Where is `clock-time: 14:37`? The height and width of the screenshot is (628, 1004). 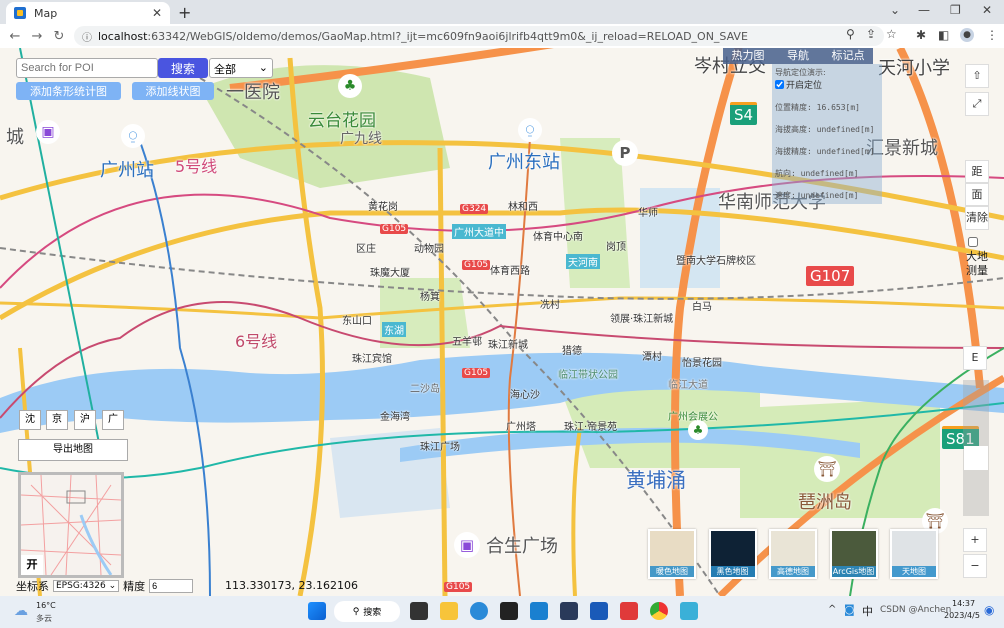 clock-time: 14:37 is located at coordinates (963, 603).